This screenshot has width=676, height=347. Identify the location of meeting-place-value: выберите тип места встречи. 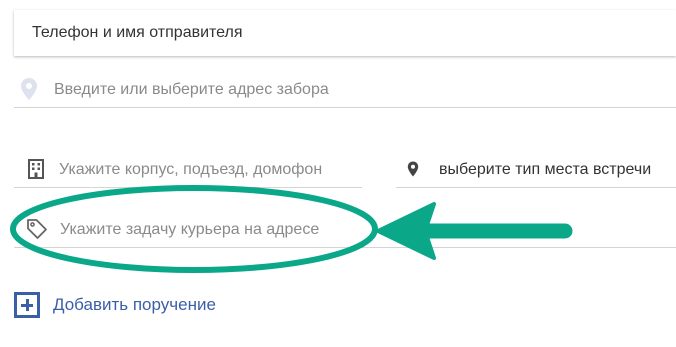
(545, 169).